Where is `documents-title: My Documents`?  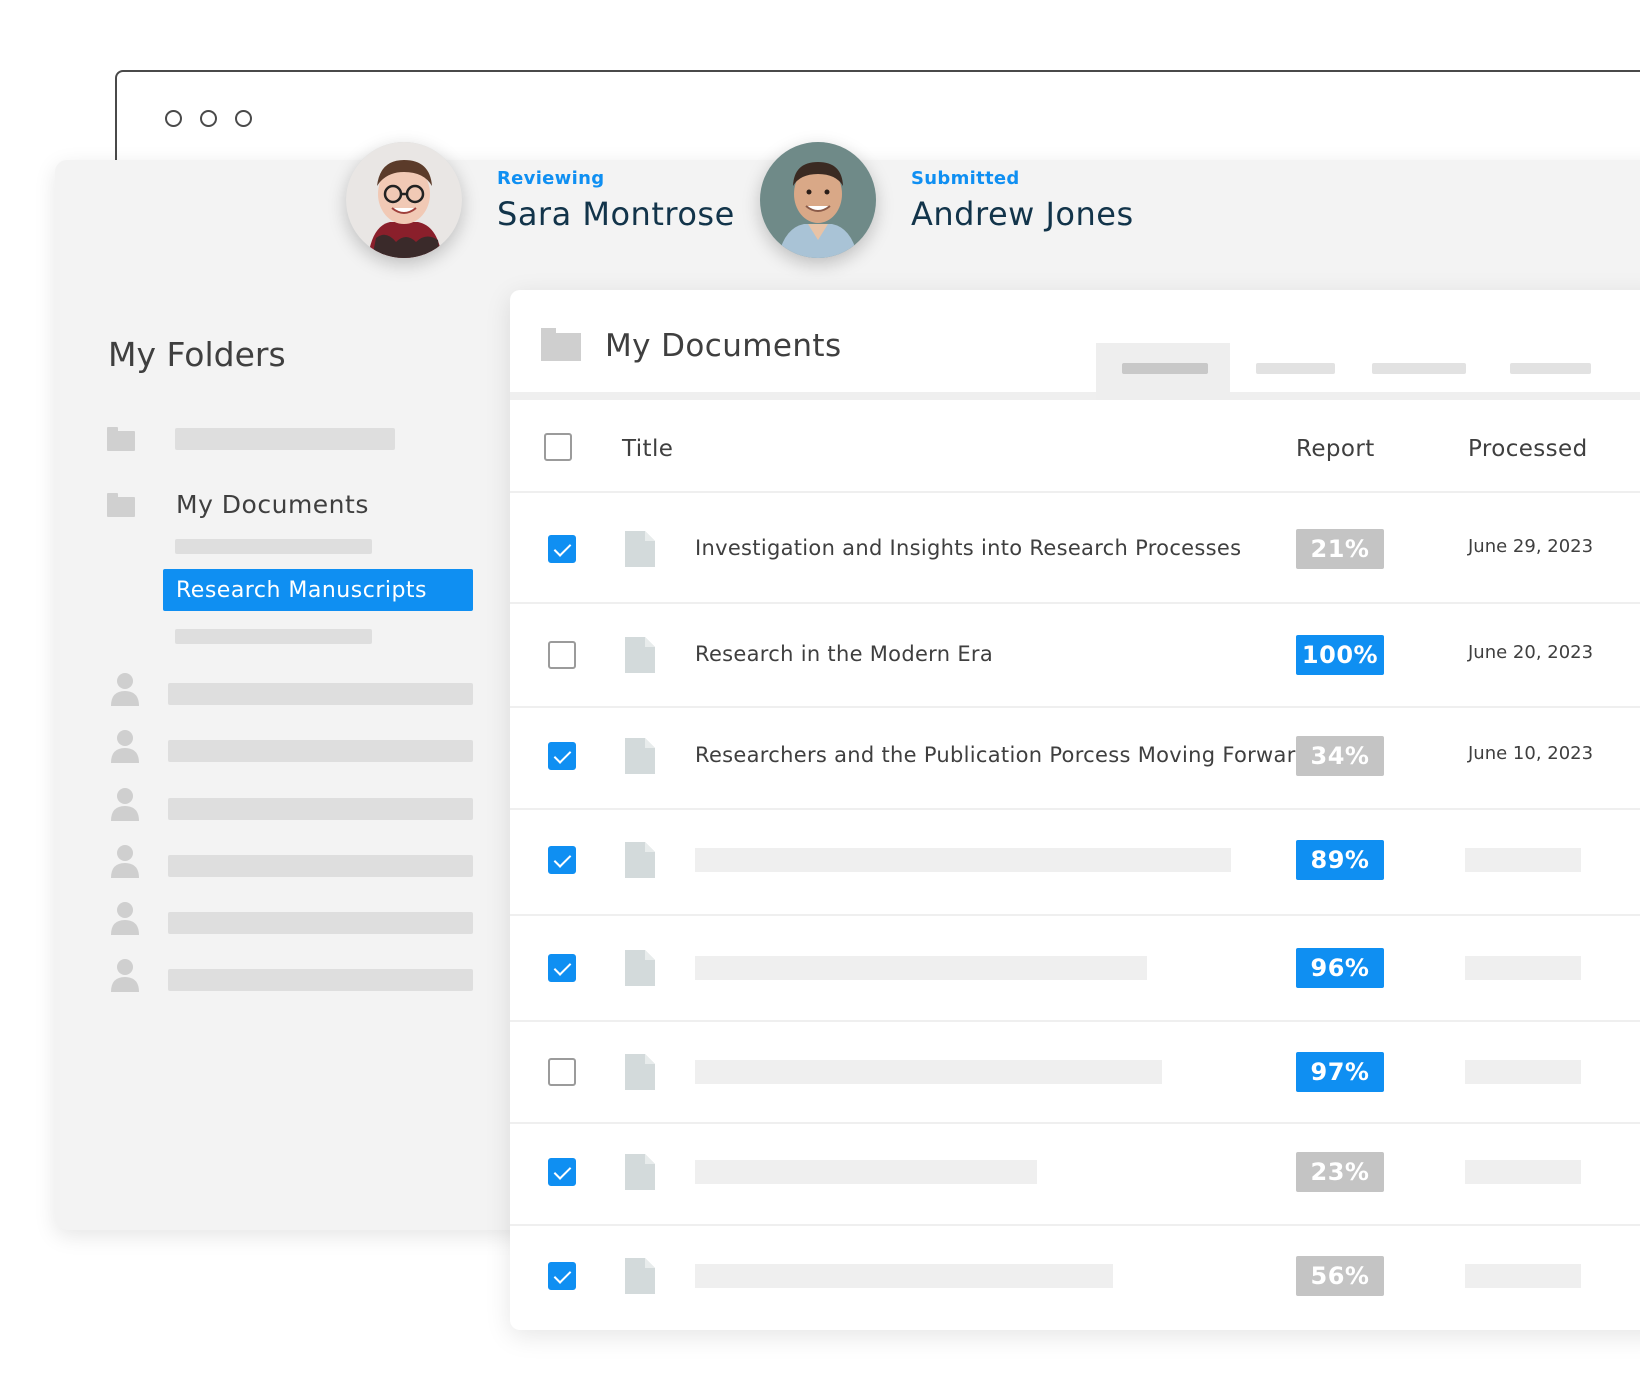
documents-title: My Documents is located at coordinates (723, 346).